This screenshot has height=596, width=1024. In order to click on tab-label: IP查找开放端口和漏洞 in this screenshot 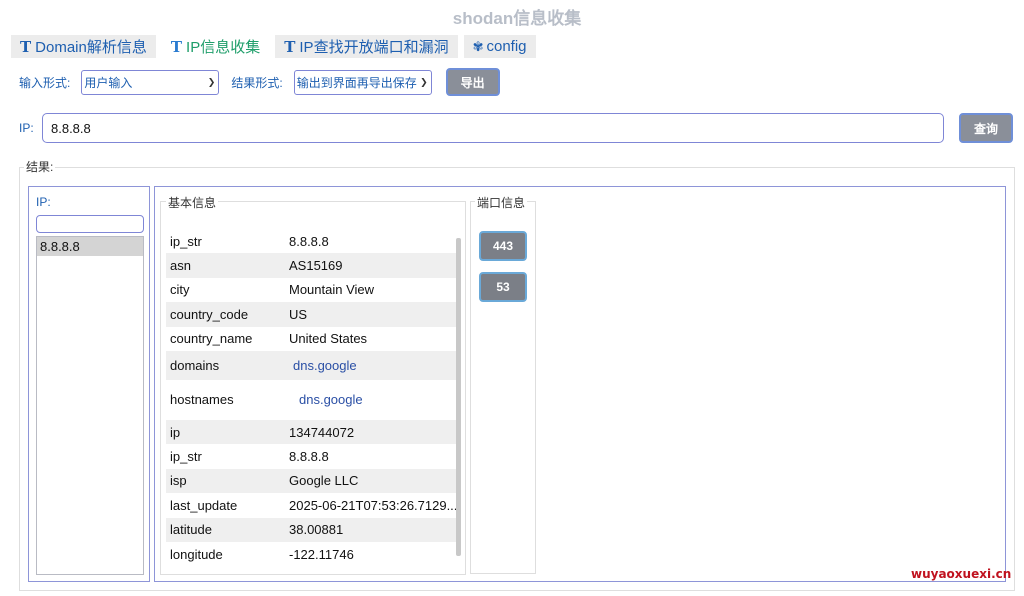, I will do `click(374, 47)`.